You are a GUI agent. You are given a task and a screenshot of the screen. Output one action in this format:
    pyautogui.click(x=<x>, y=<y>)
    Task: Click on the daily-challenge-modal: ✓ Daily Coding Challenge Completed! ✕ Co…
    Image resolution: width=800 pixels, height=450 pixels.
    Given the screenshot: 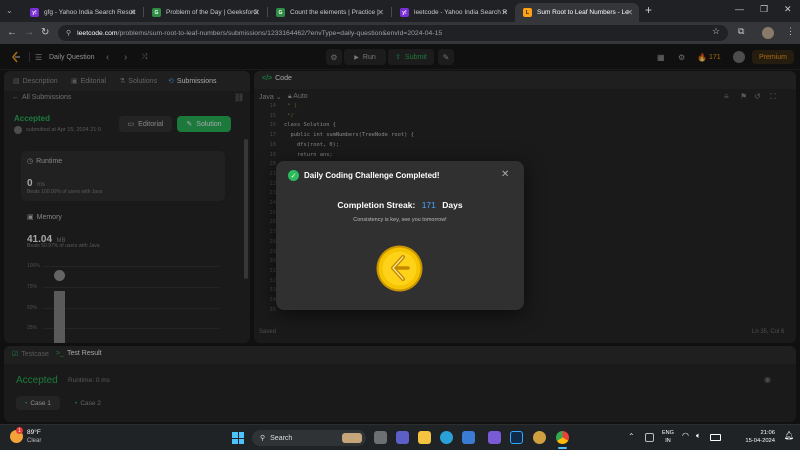 What is the action you would take?
    pyautogui.click(x=400, y=235)
    